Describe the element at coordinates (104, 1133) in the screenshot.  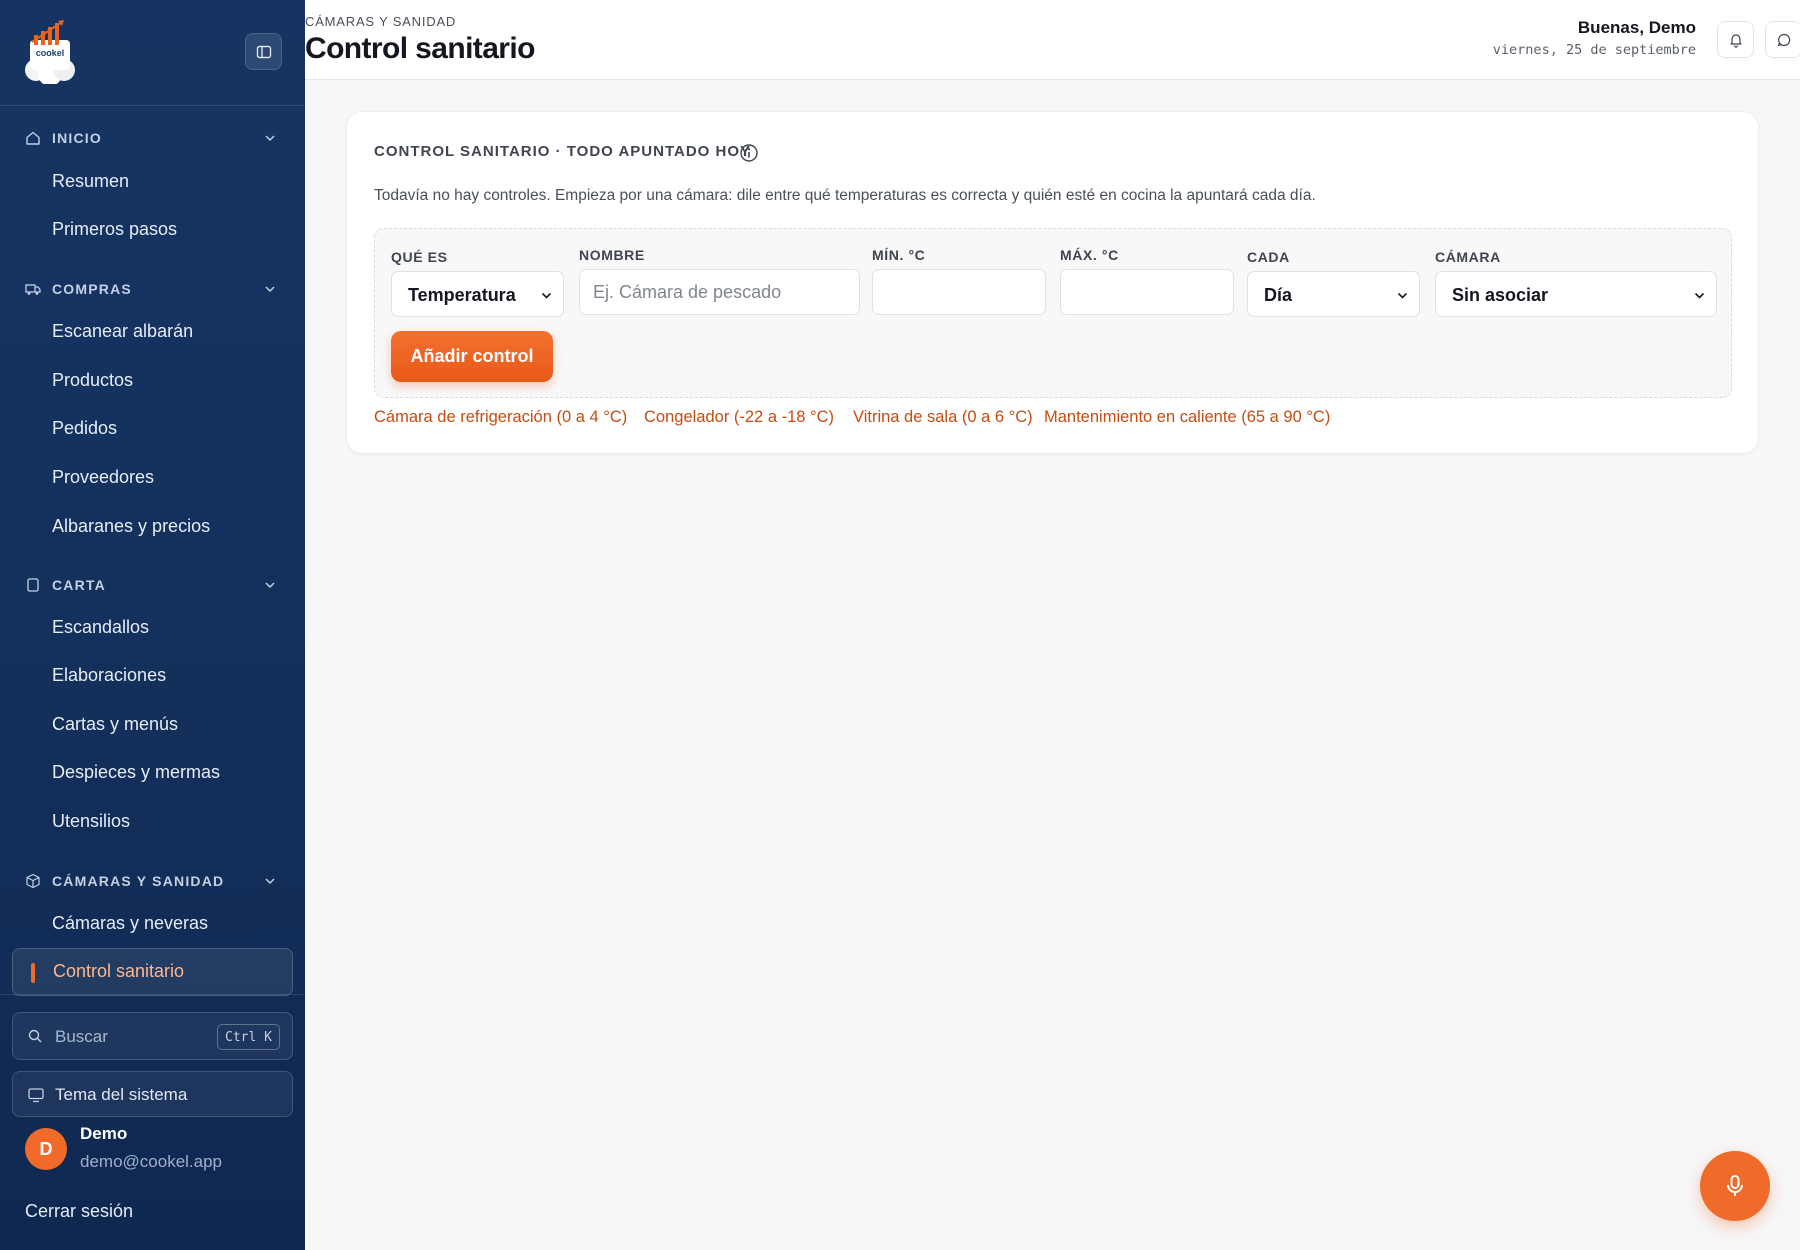
I see `user-name: Demo` at that location.